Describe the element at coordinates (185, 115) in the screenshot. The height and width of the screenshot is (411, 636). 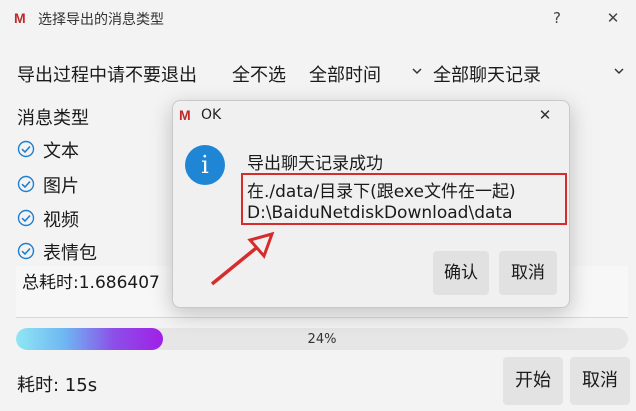
I see `dialog-logo-icon: M` at that location.